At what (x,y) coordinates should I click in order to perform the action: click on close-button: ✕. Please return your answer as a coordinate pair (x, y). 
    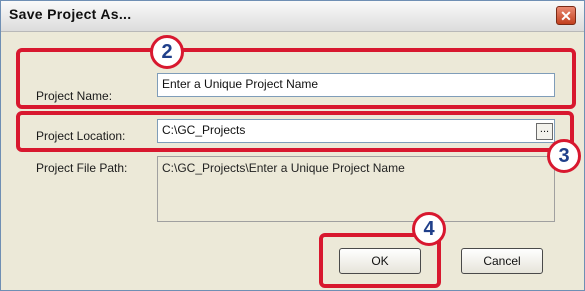
    Looking at the image, I should click on (566, 15).